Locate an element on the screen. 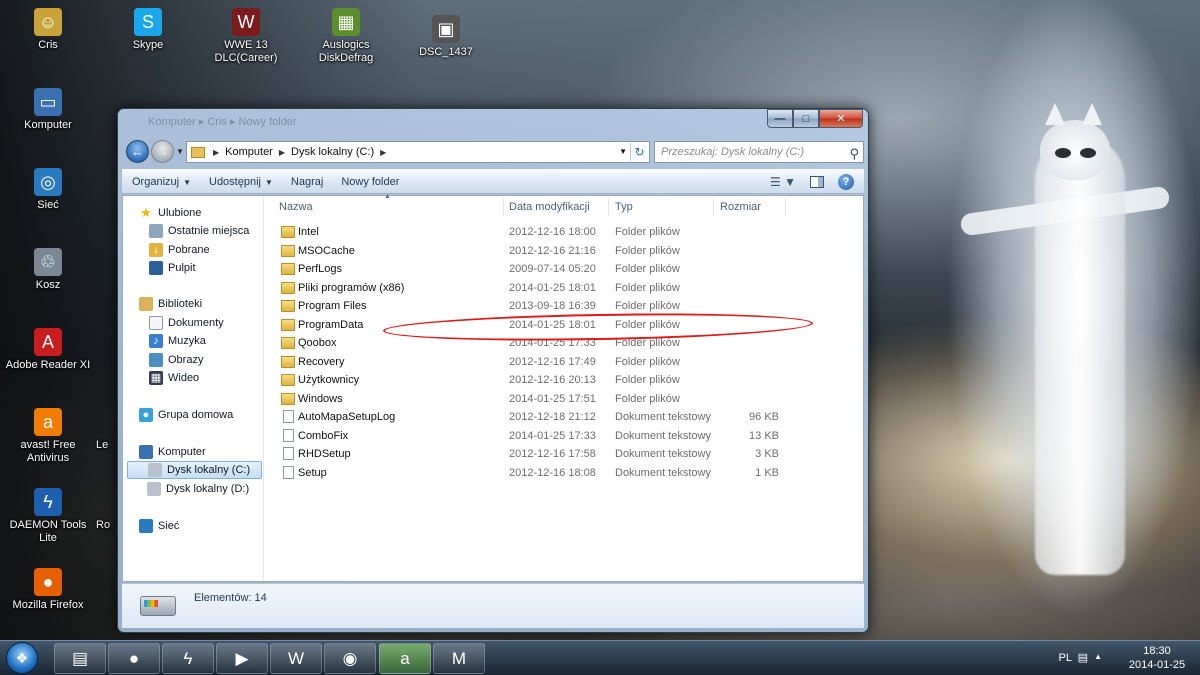  tree-drive-c: Dysk lokalny (C:) is located at coordinates (194, 470).